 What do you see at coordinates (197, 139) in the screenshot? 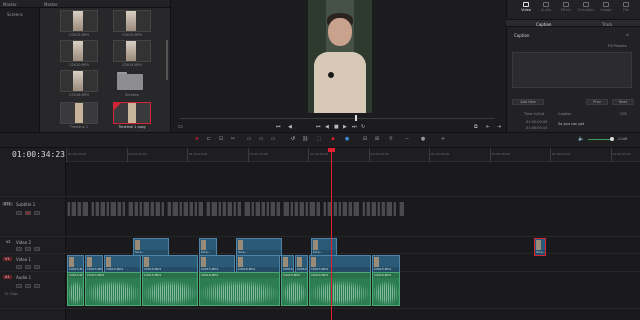
I see `selection-tool-icon: ➤` at bounding box center [197, 139].